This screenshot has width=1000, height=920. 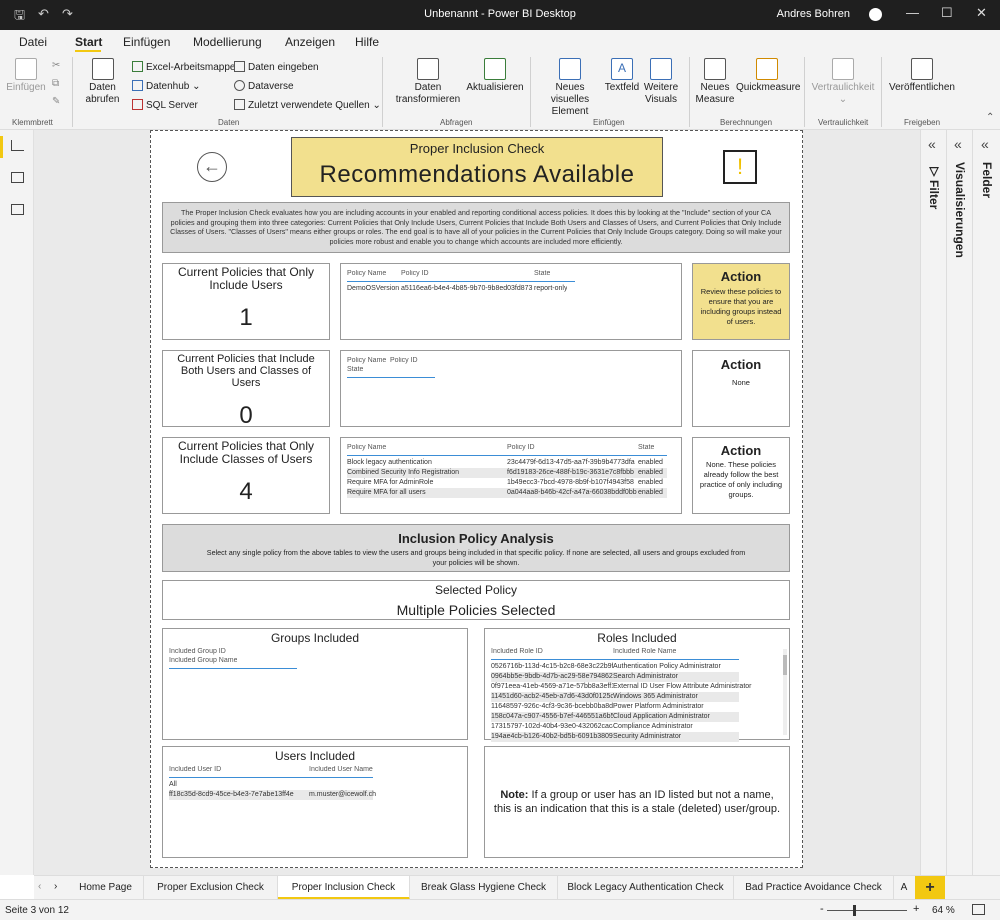 What do you see at coordinates (17, 145) in the screenshot?
I see `report-view-icon` at bounding box center [17, 145].